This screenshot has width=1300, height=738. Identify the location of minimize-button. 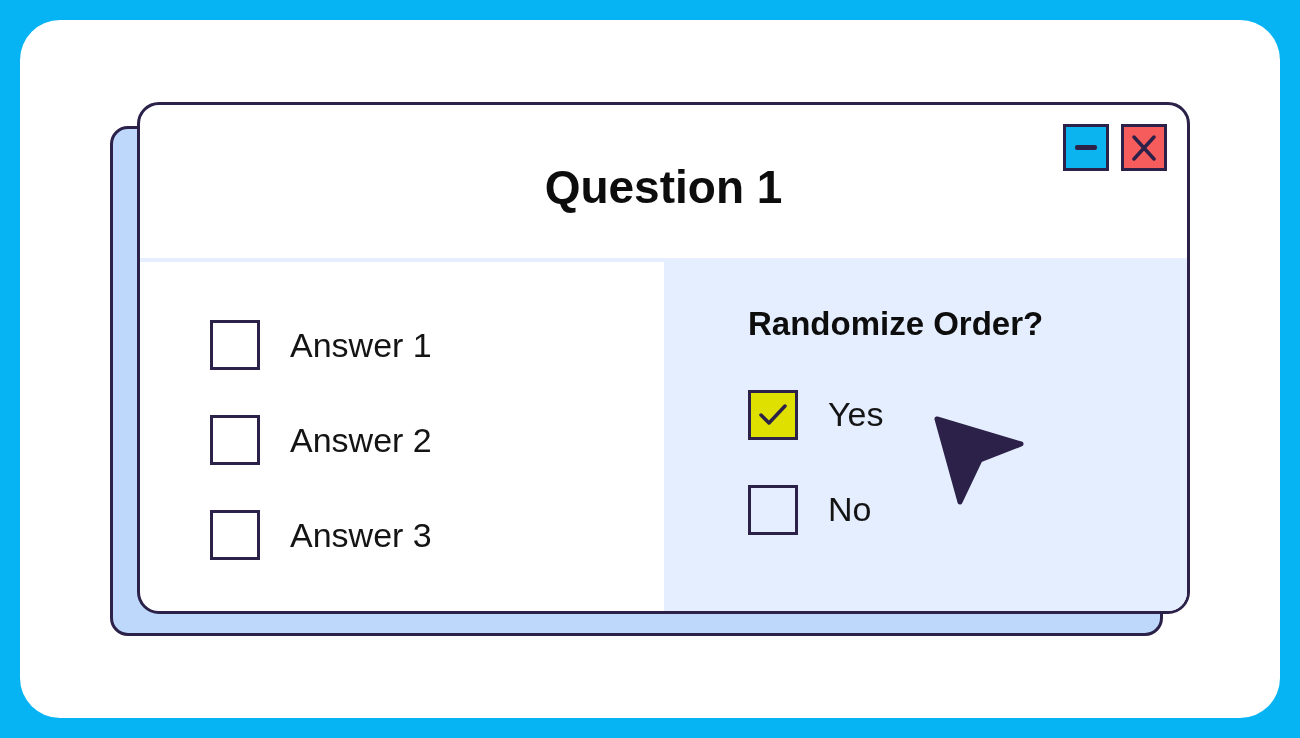
(1086, 147).